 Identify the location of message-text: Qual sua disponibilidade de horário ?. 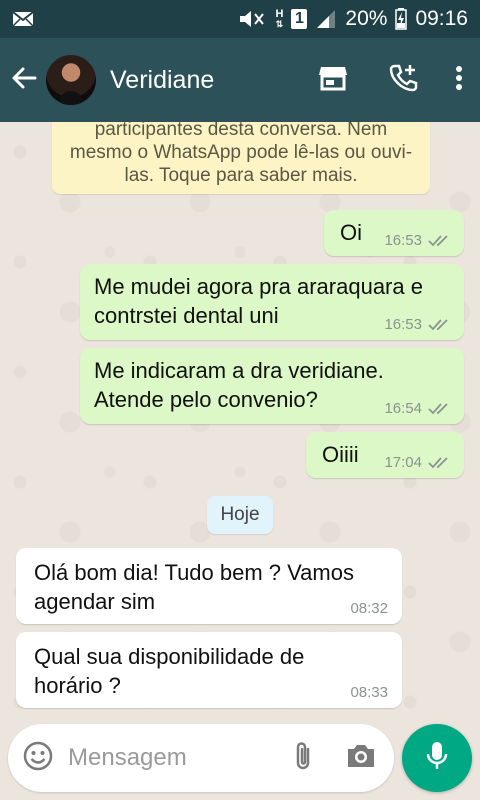
(169, 671).